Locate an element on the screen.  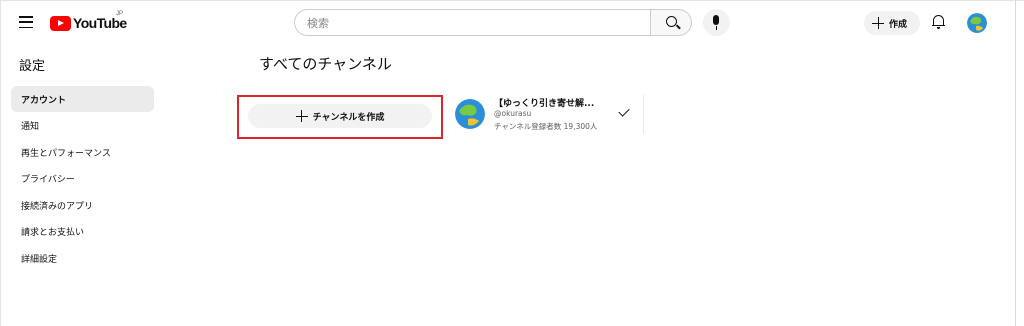
create-label: 作成 is located at coordinates (898, 24).